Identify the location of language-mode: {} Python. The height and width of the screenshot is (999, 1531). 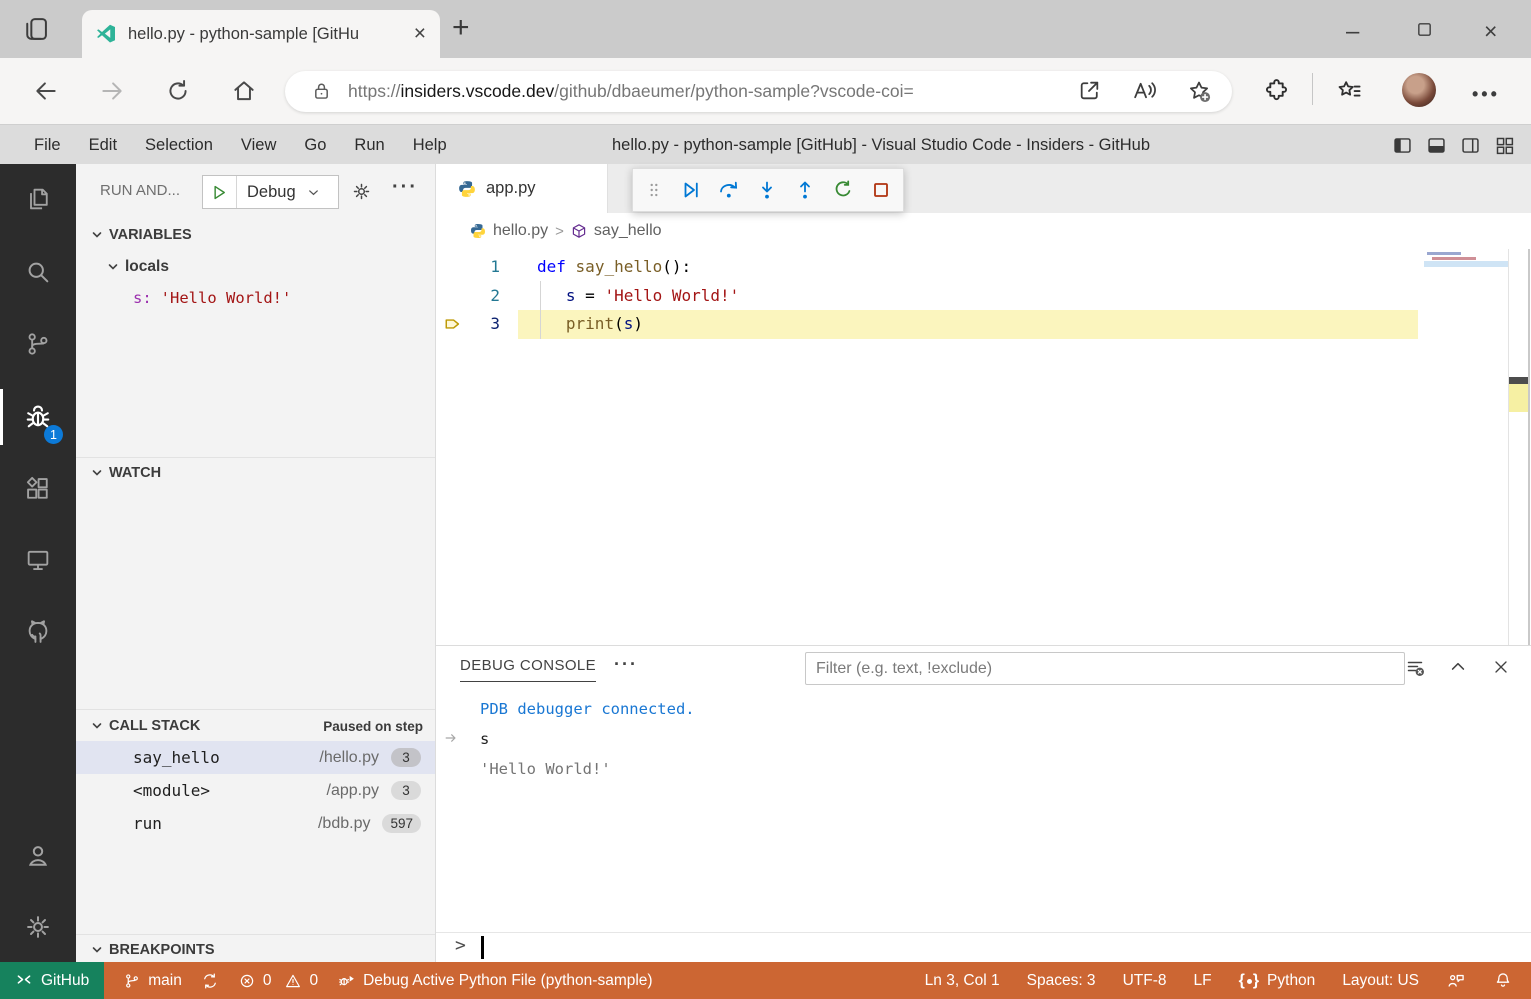
(1277, 981).